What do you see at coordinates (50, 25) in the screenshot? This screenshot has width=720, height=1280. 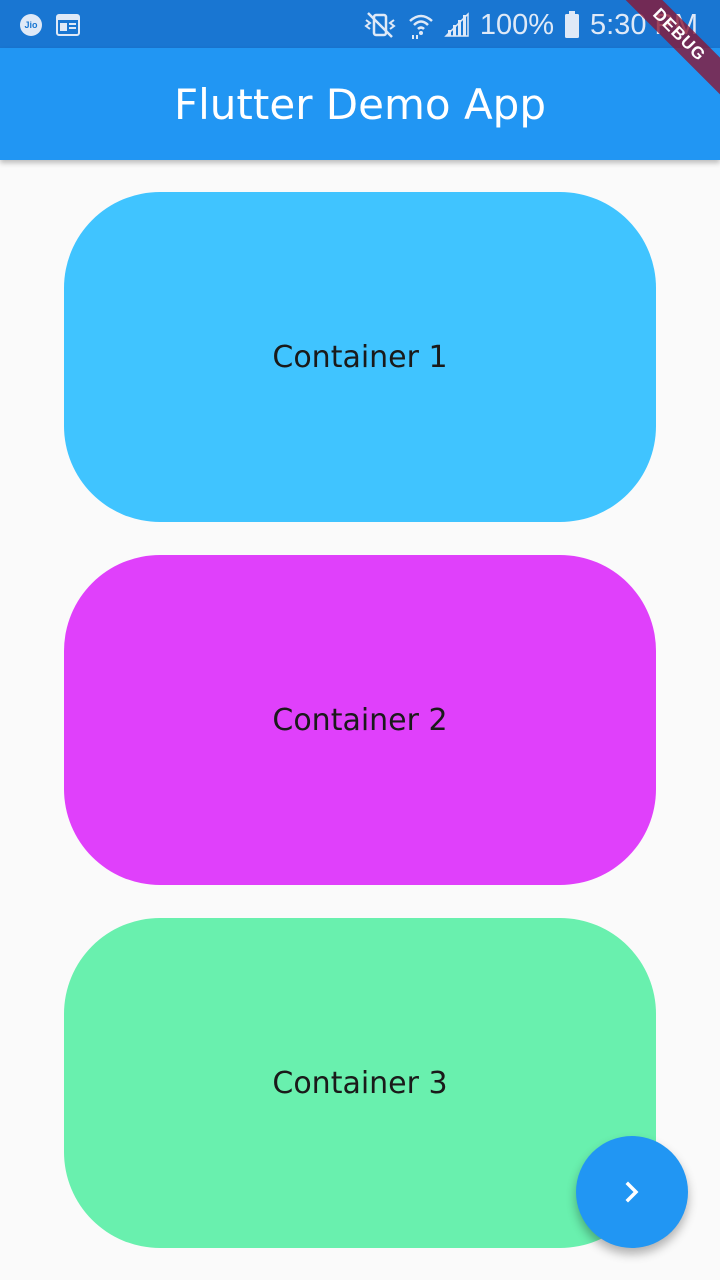 I see `status-bar-left: Jio` at bounding box center [50, 25].